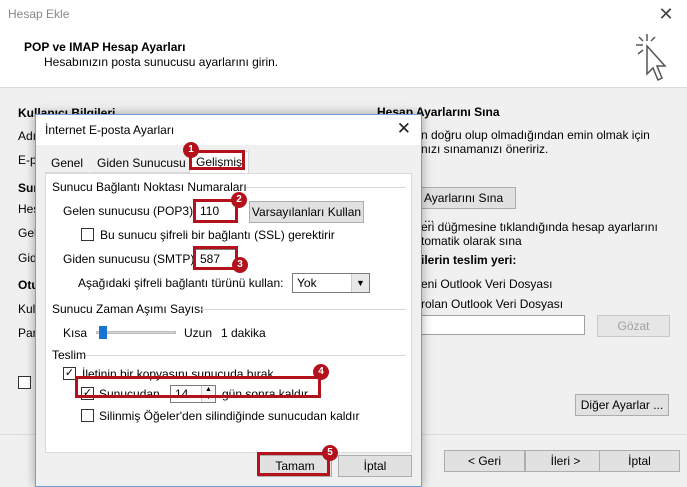 This screenshot has height=487, width=687. I want to click on cursor-click-icon, so click(651, 58).